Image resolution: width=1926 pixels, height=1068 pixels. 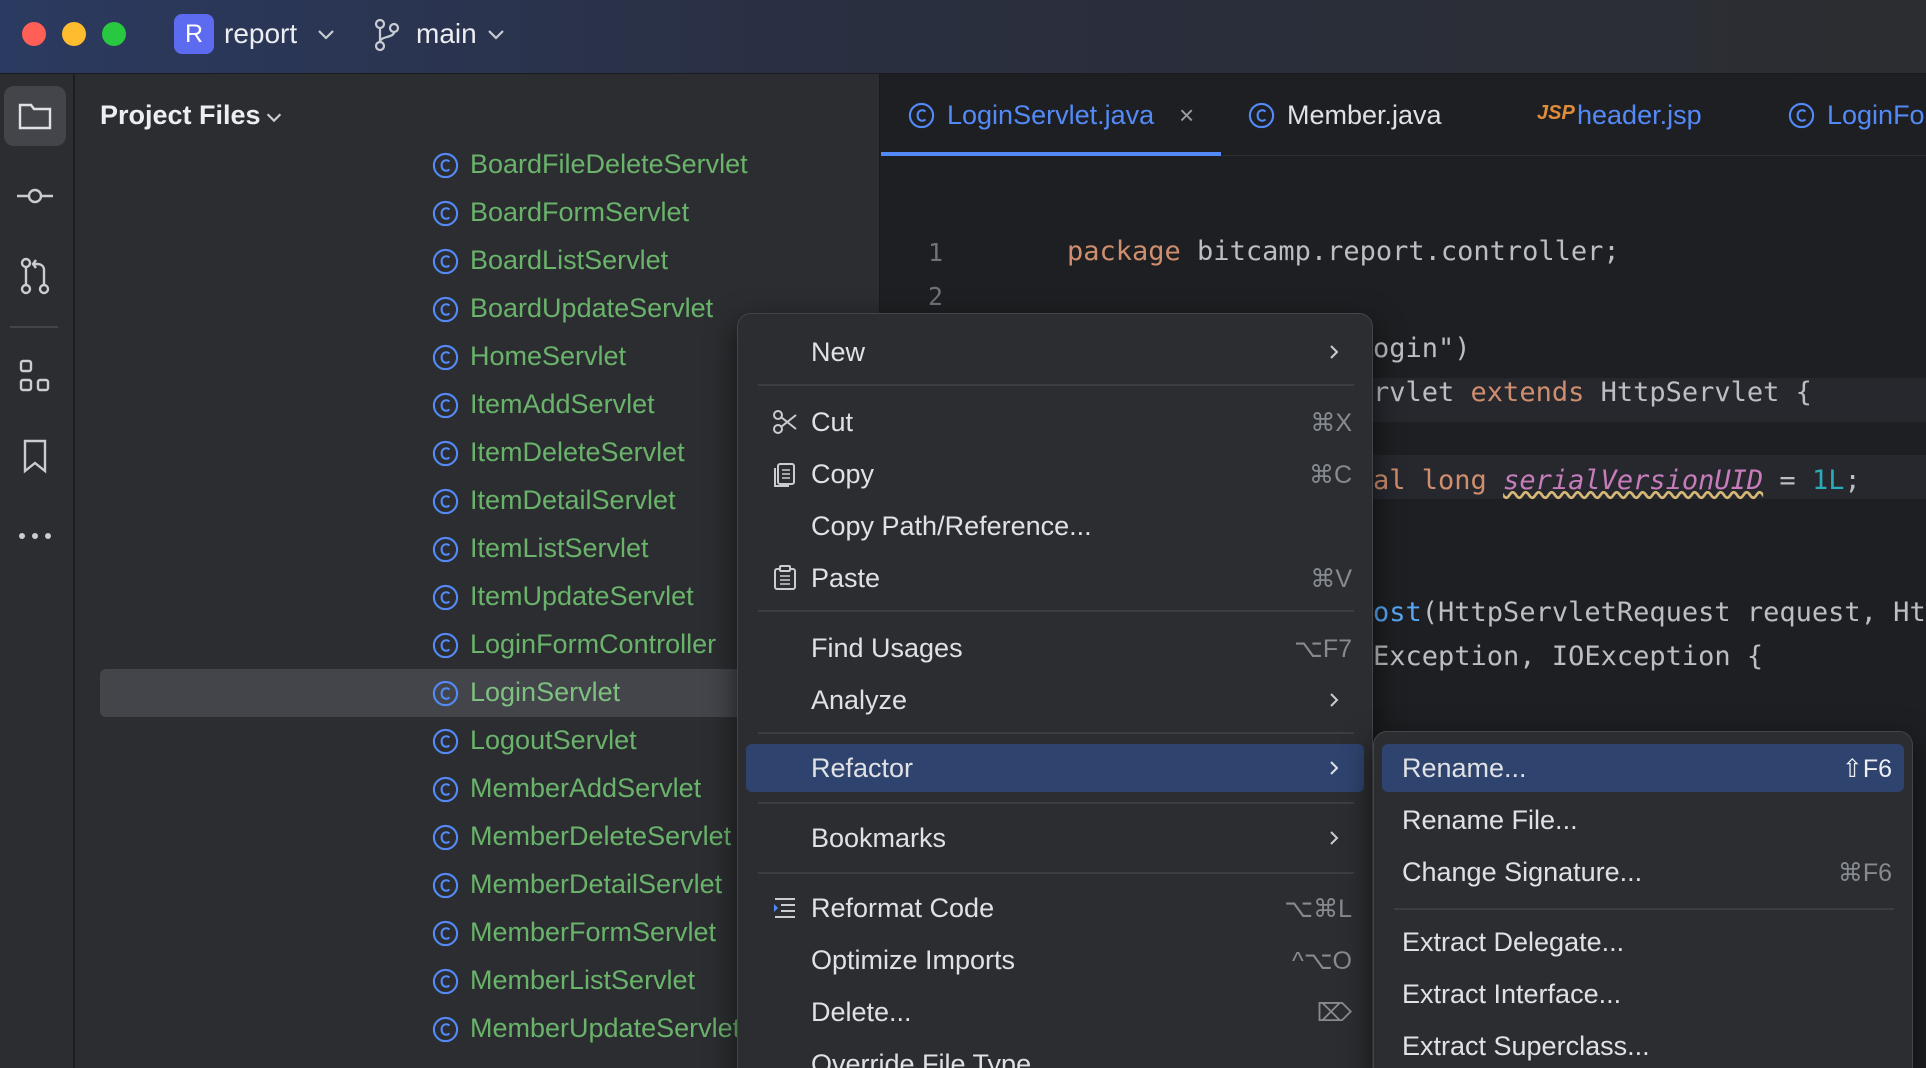 What do you see at coordinates (573, 500) in the screenshot?
I see `tree-item-label: ItemDetailServlet` at bounding box center [573, 500].